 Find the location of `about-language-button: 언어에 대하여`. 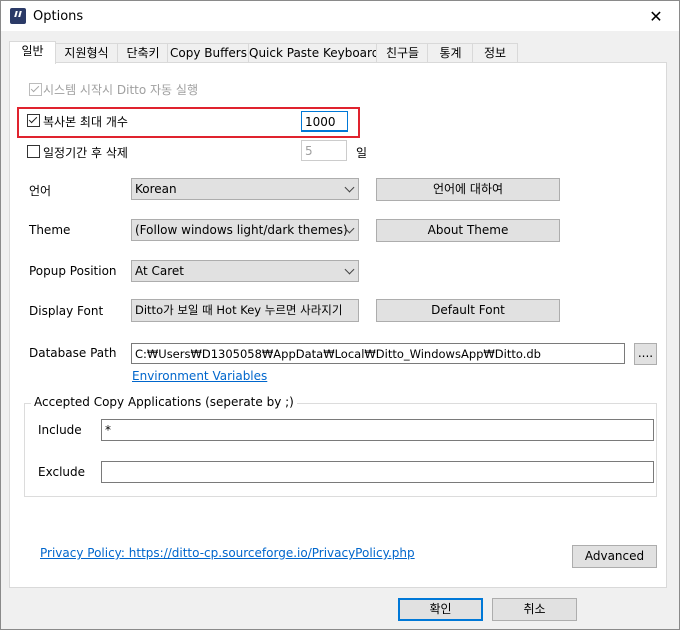

about-language-button: 언어에 대하여 is located at coordinates (468, 189).